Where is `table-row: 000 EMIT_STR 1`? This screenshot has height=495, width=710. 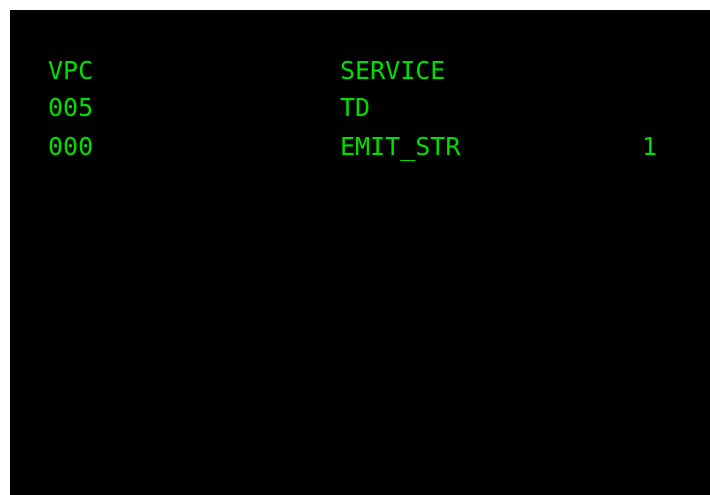 table-row: 000 EMIT_STR 1 is located at coordinates (360, 149).